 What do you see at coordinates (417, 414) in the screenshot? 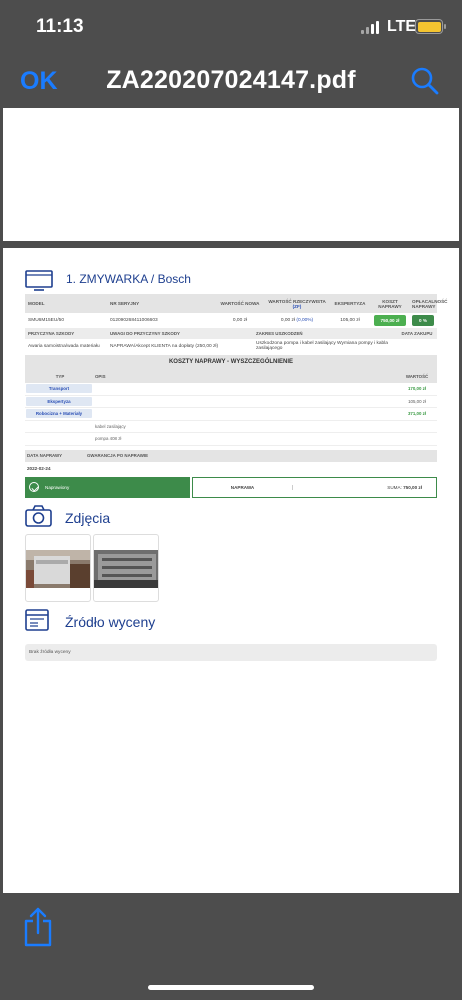
I see `cost-value: 371,00 zł` at bounding box center [417, 414].